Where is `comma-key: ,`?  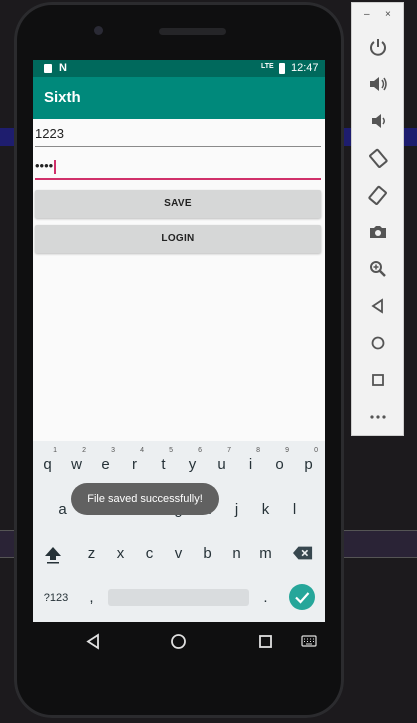 comma-key: , is located at coordinates (91, 597).